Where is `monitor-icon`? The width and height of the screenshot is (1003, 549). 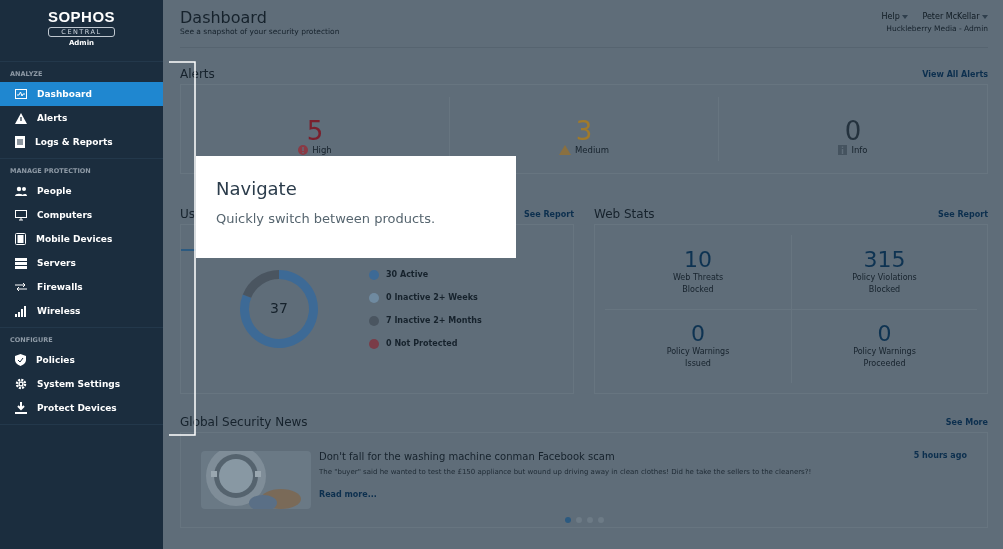
monitor-icon is located at coordinates (21, 215).